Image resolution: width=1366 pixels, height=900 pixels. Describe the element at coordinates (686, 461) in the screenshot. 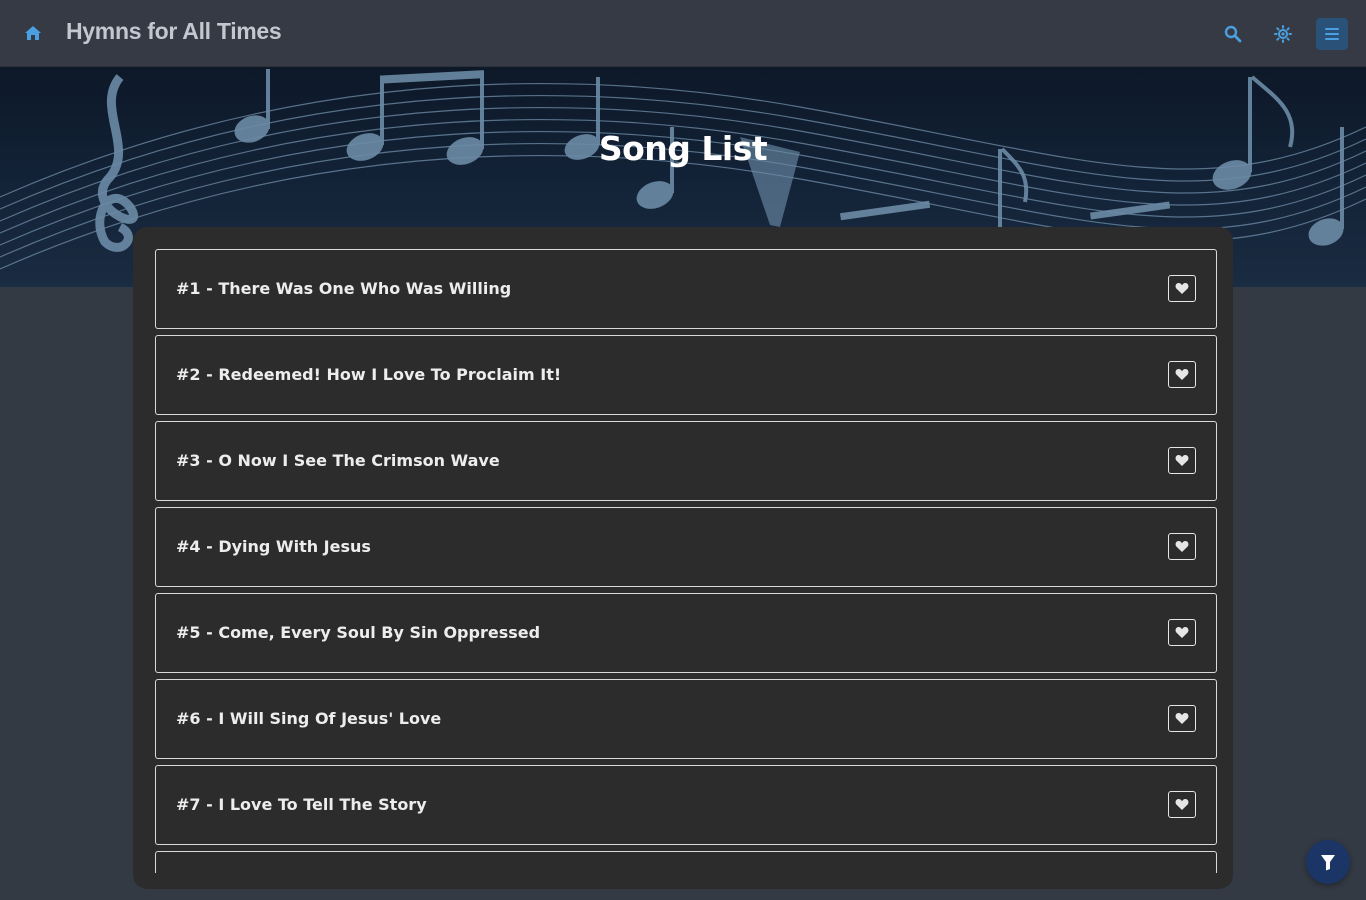

I see `song-item-3: #3 - O Now I See The Crimson Wave` at that location.